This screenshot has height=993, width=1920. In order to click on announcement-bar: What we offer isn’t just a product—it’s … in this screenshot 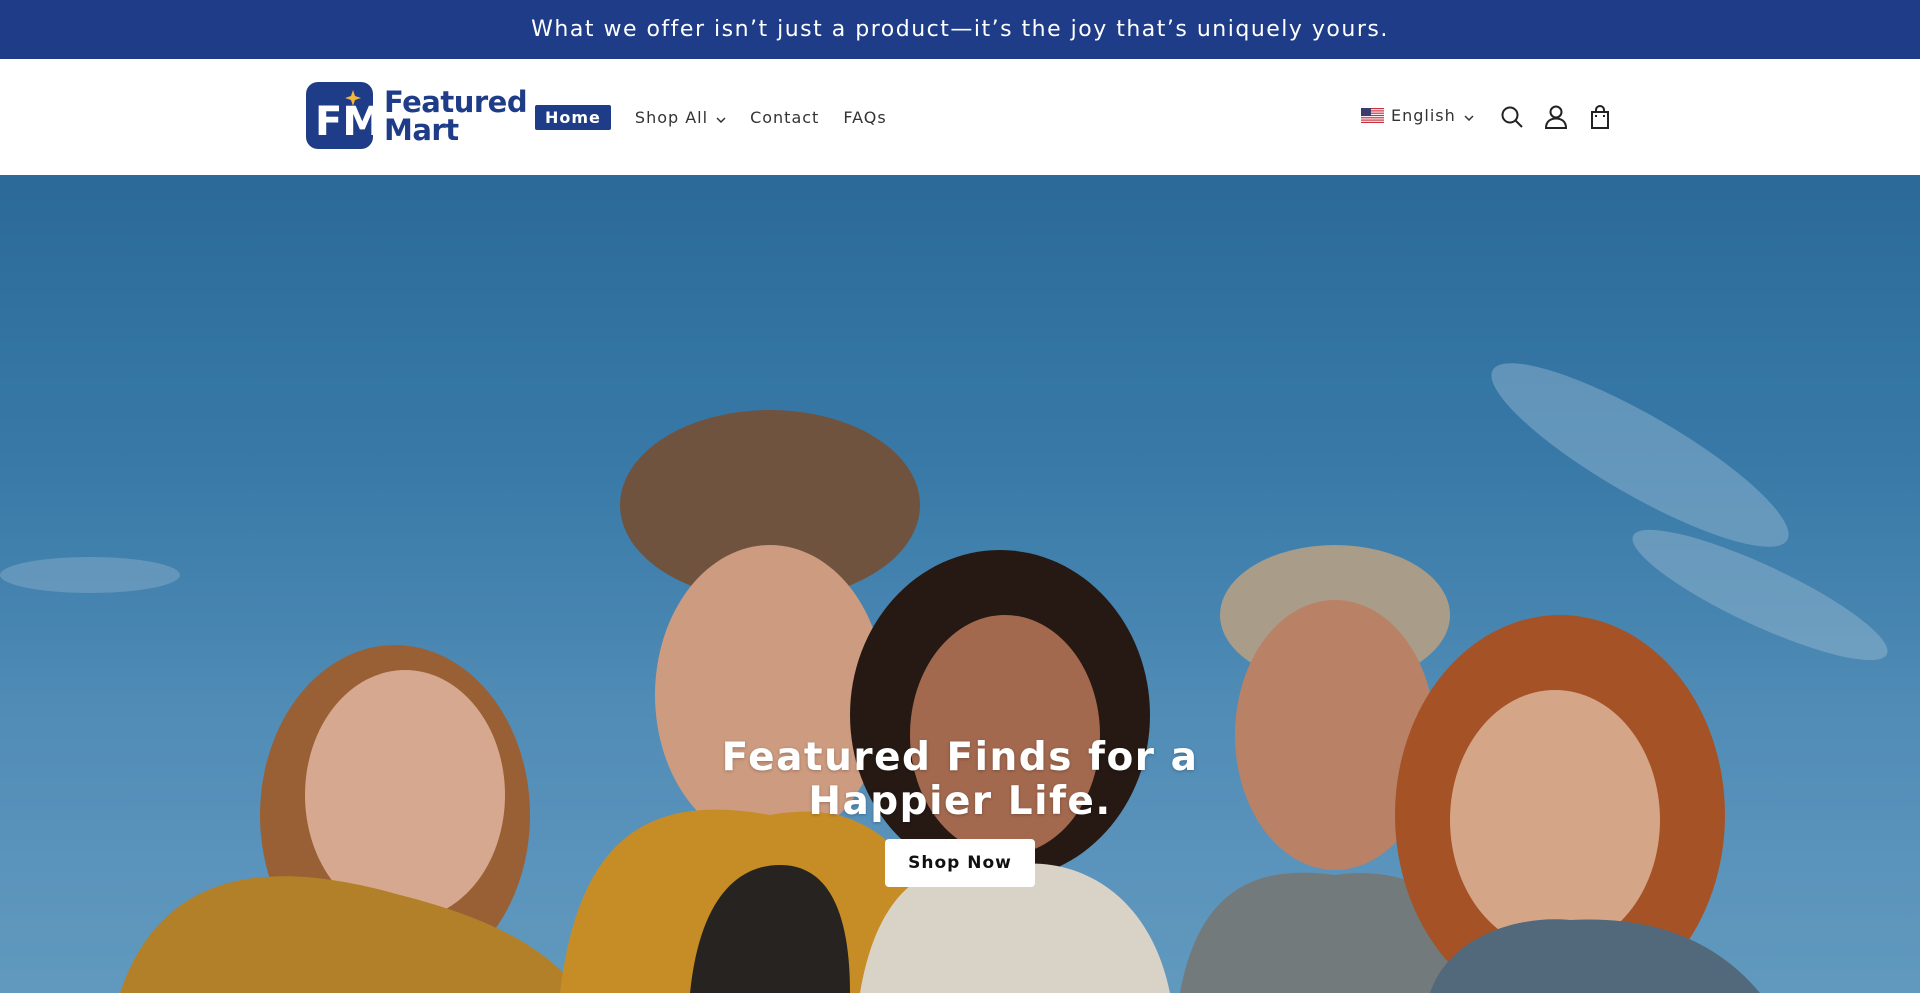, I will do `click(960, 29)`.